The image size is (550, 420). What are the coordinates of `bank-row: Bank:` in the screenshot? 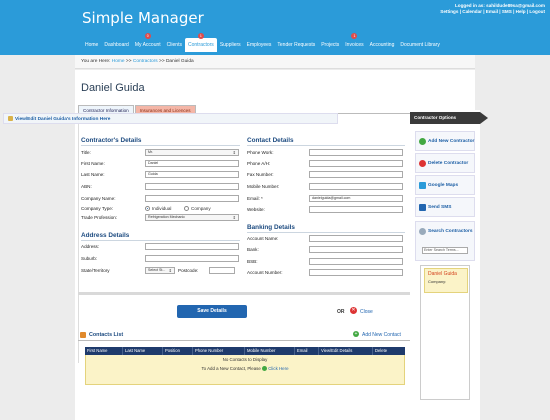 It's located at (327, 249).